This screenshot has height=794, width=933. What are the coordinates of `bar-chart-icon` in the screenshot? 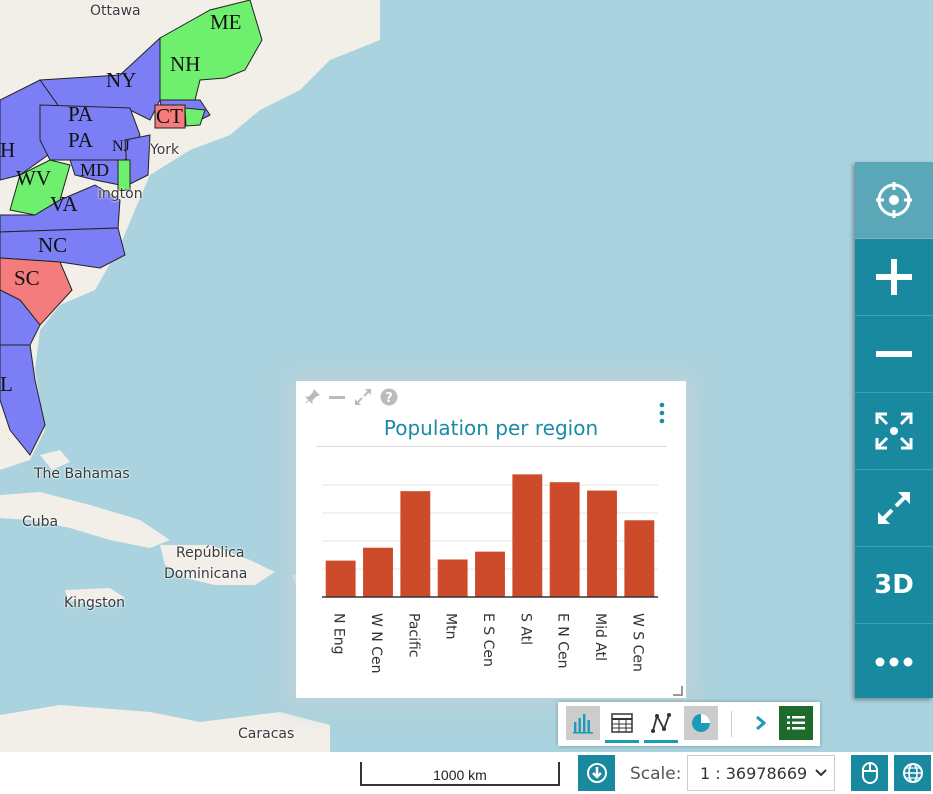 It's located at (583, 724).